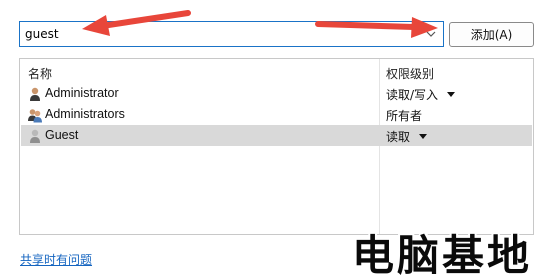 This screenshot has width=555, height=280. What do you see at coordinates (35, 116) in the screenshot?
I see `group-icon` at bounding box center [35, 116].